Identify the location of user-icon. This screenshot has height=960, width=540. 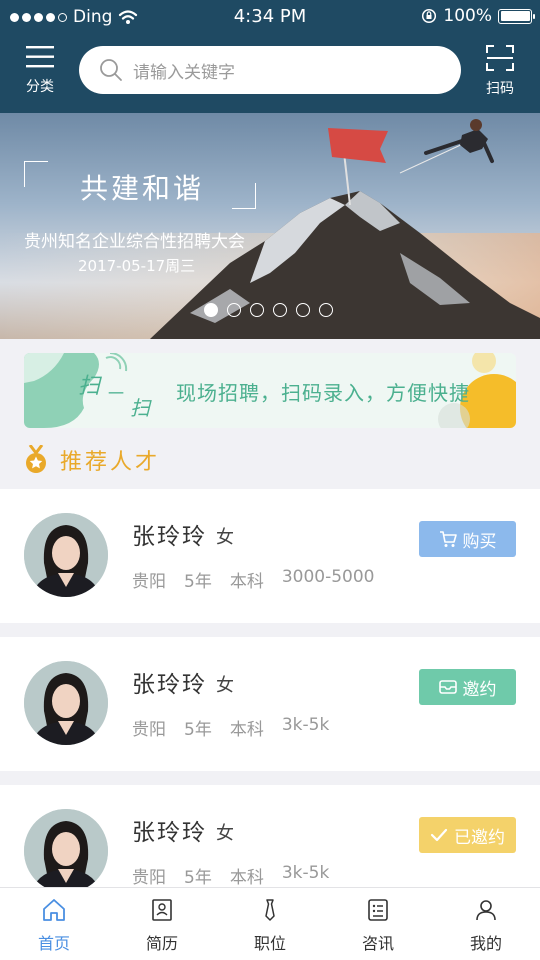
(486, 910).